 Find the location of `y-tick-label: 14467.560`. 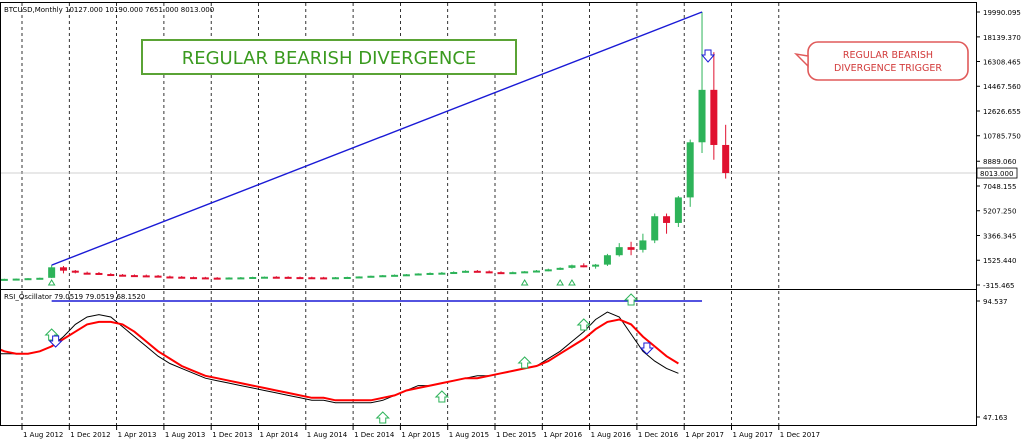

y-tick-label: 14467.560 is located at coordinates (1002, 87).